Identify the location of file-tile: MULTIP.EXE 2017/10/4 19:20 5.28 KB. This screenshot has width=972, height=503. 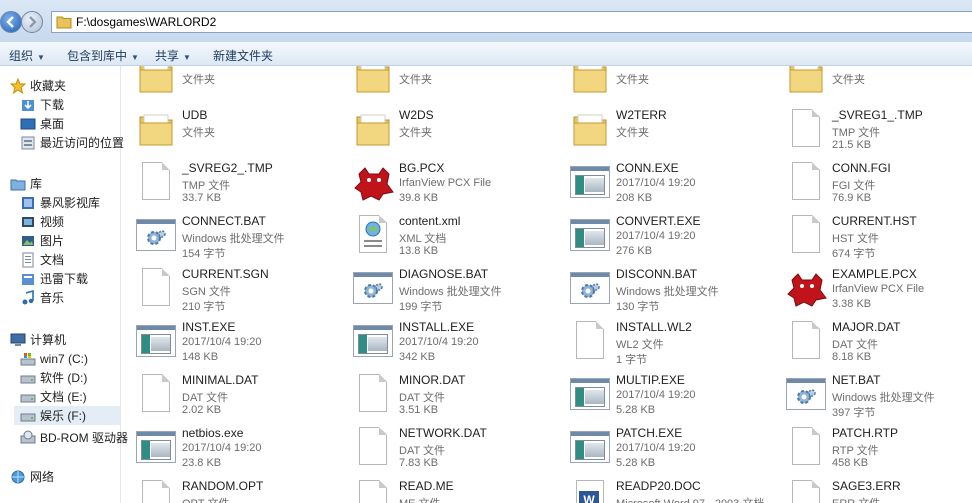
(661, 396).